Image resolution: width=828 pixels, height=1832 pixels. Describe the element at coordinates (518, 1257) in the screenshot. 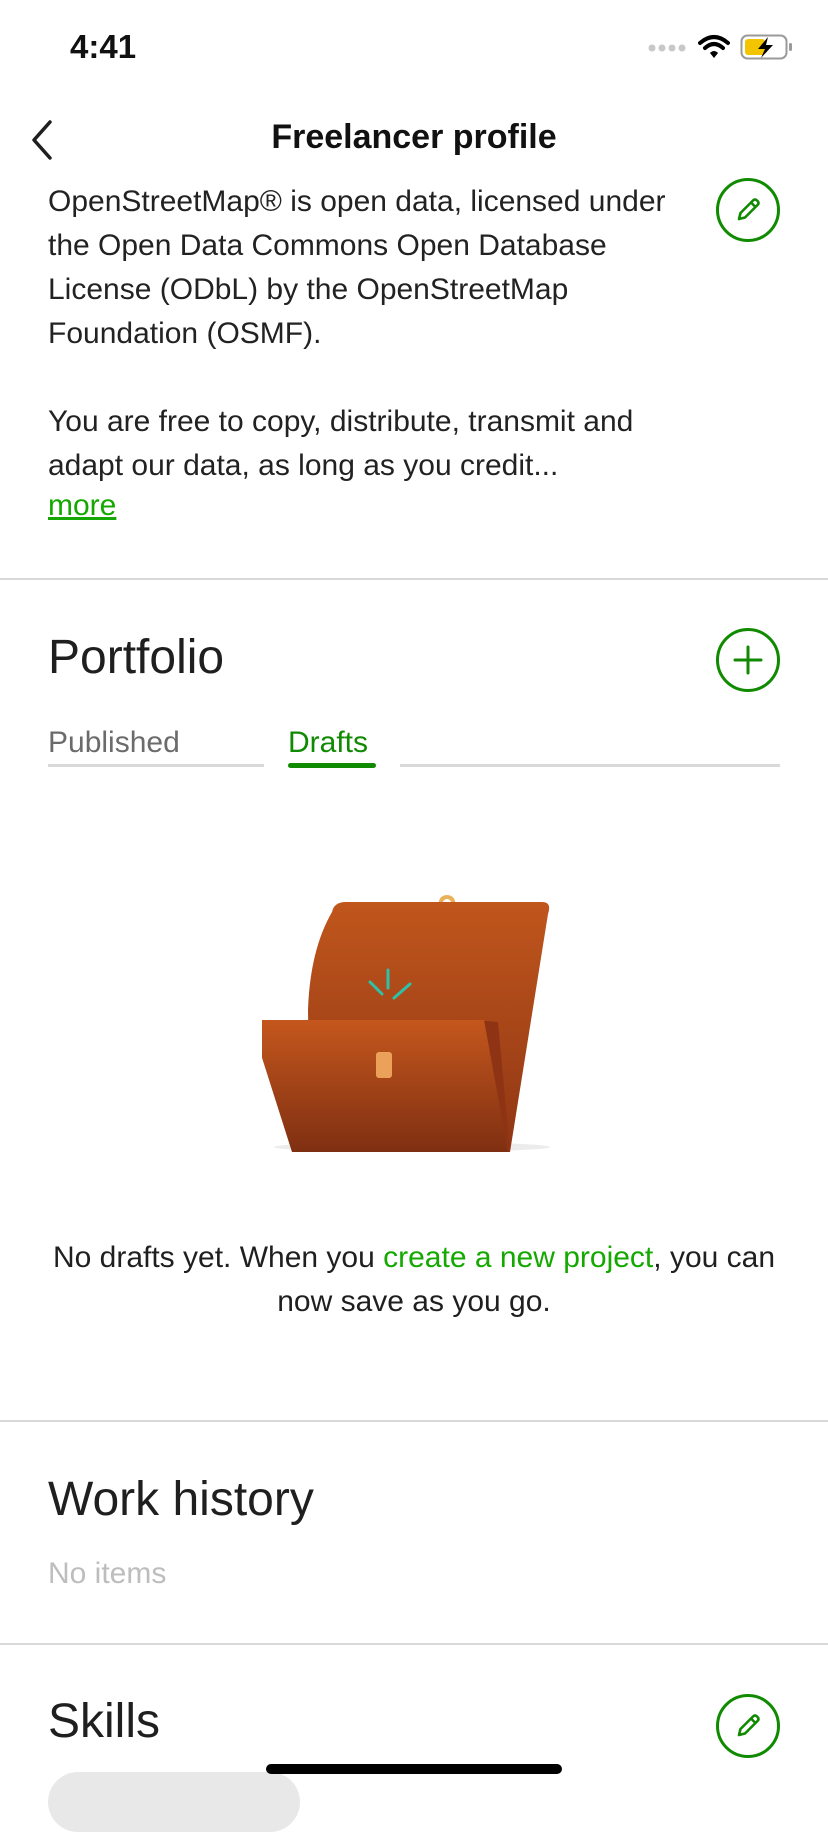

I see `create-new-project-link: create a new project` at that location.